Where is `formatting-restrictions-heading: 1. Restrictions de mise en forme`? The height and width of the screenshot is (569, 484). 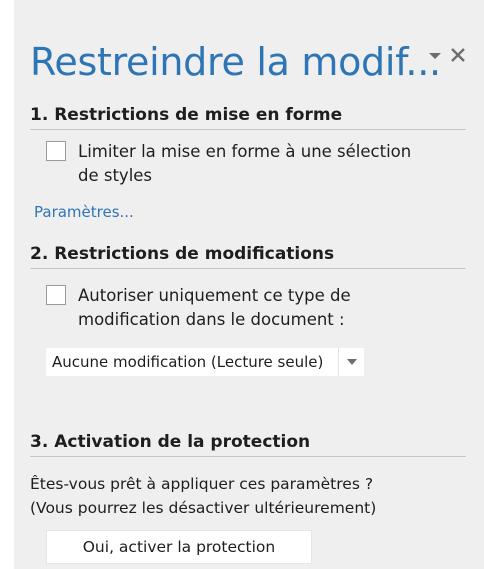 formatting-restrictions-heading: 1. Restrictions de mise en forme is located at coordinates (186, 115).